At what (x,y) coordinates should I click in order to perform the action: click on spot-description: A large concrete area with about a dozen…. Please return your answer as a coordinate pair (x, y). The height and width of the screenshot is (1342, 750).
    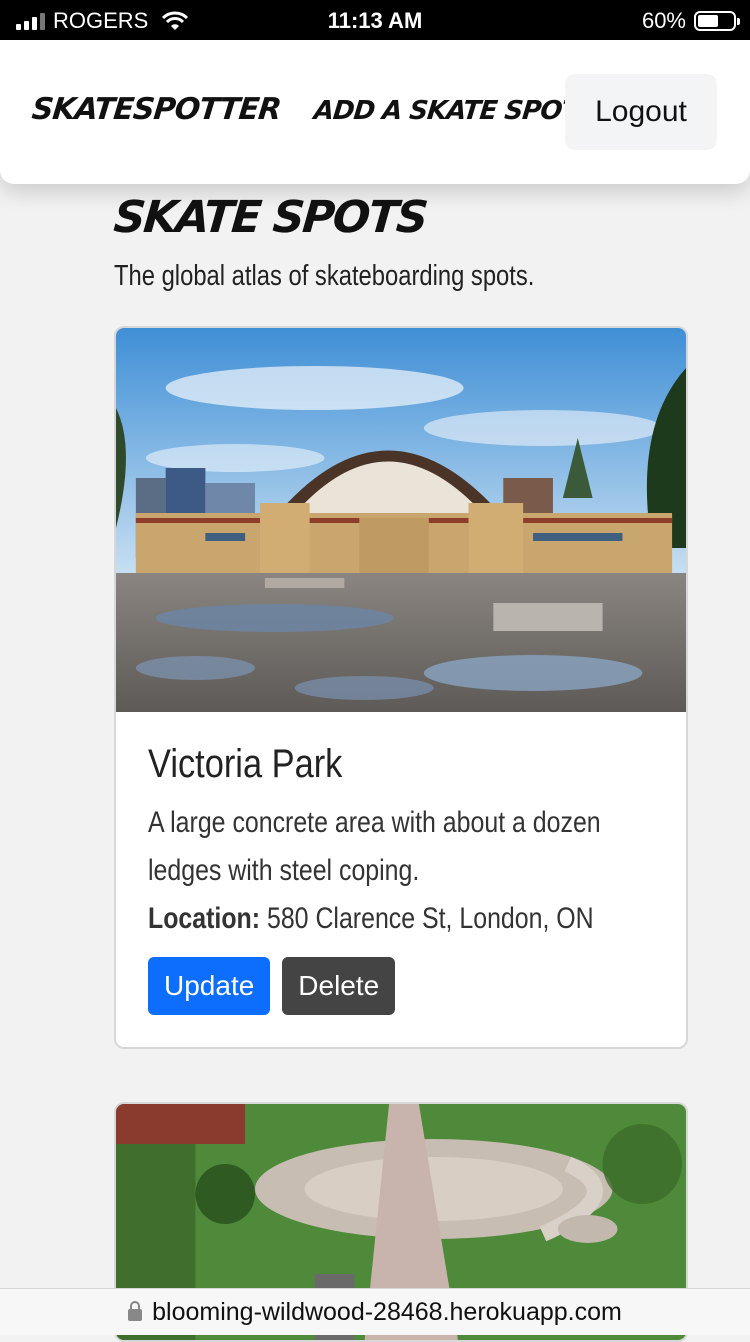
    Looking at the image, I should click on (374, 846).